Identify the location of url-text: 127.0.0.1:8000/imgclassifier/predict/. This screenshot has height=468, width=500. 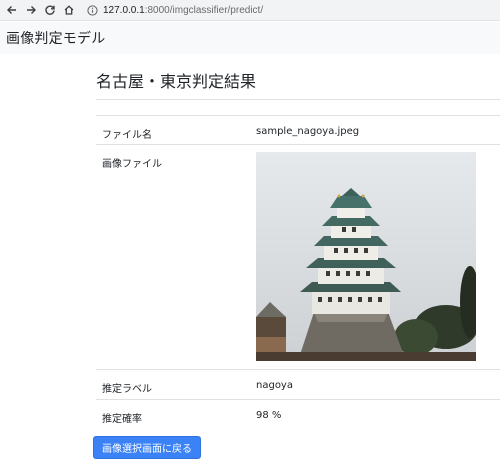
(183, 10).